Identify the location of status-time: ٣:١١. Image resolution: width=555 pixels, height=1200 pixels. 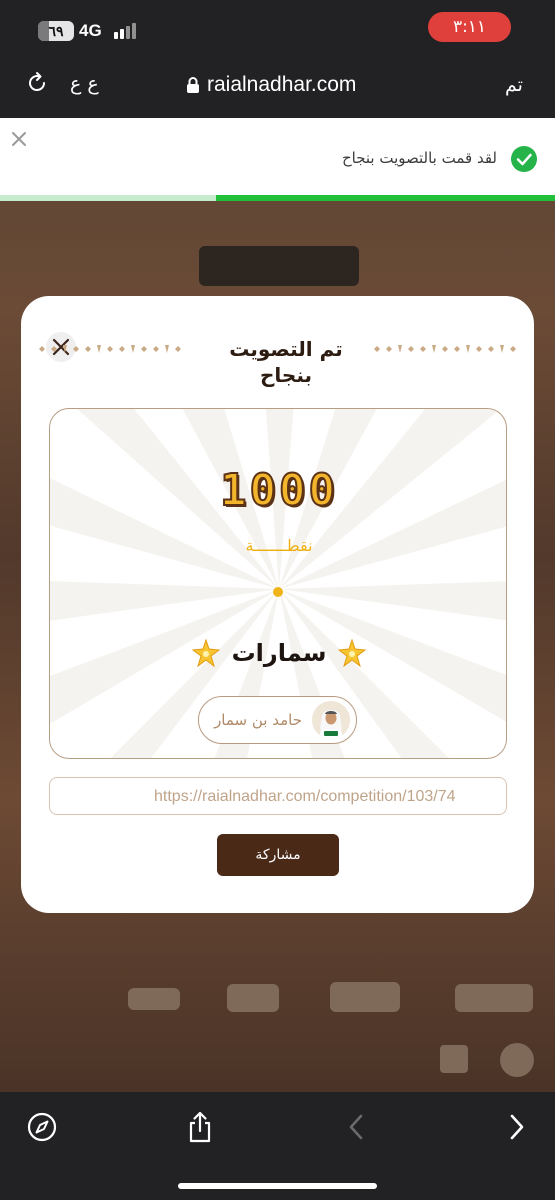
(469, 27).